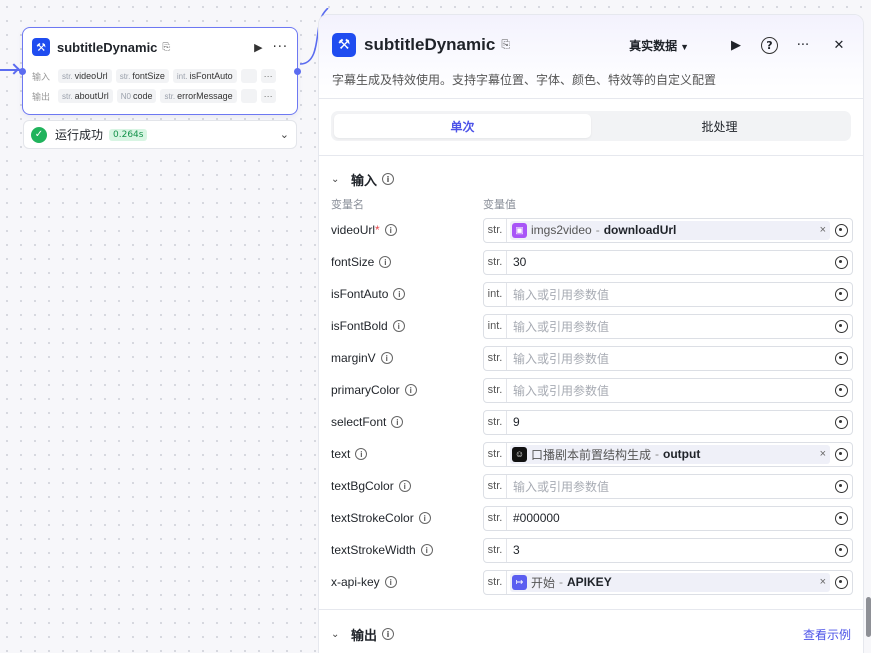 The image size is (871, 653). Describe the element at coordinates (519, 230) in the screenshot. I see `source-node-icon: ▣` at that location.